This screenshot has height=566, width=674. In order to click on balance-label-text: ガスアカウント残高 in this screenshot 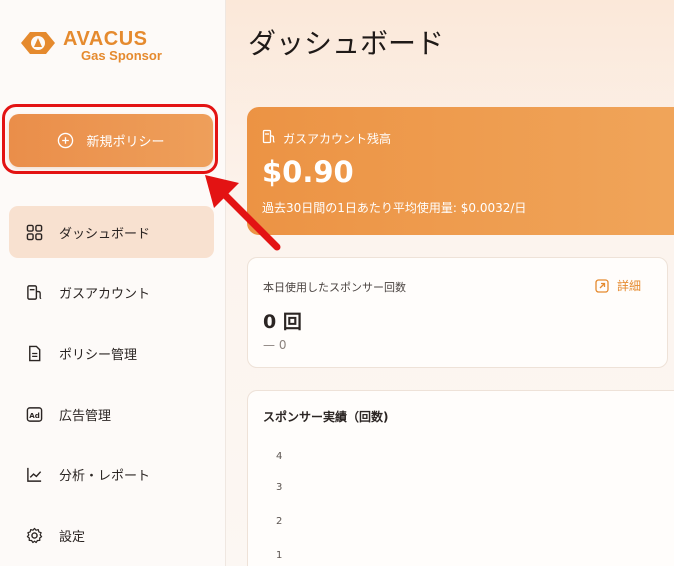, I will do `click(337, 139)`.